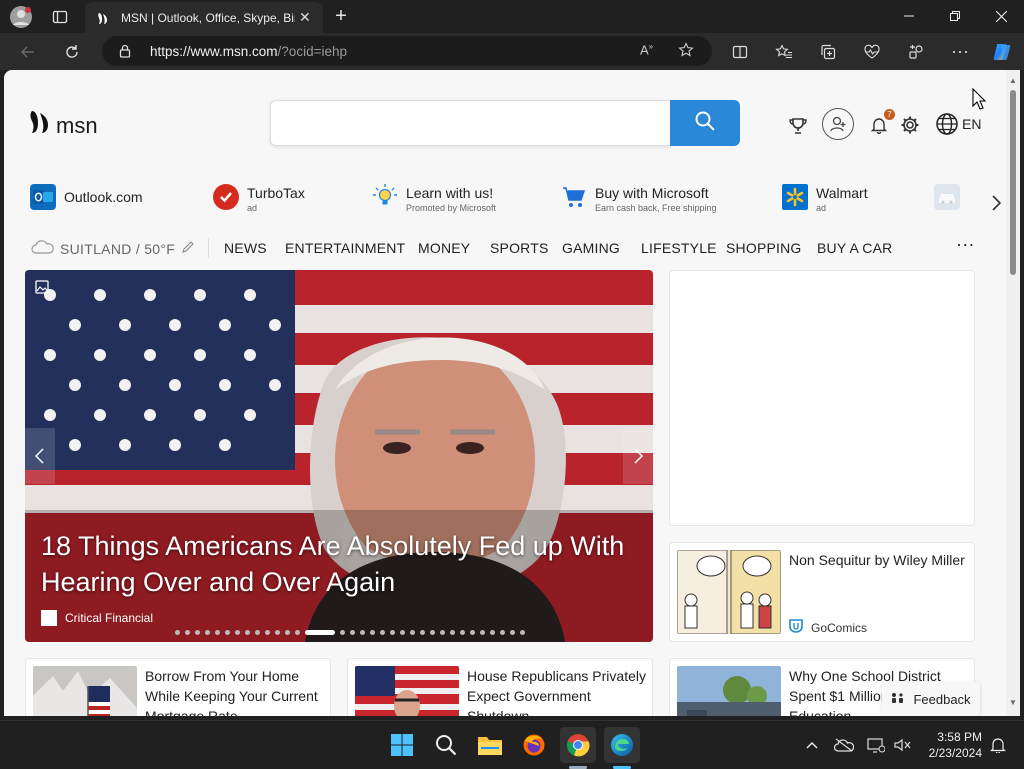 The image size is (1024, 769). What do you see at coordinates (844, 745) in the screenshot?
I see `onedrive-icon` at bounding box center [844, 745].